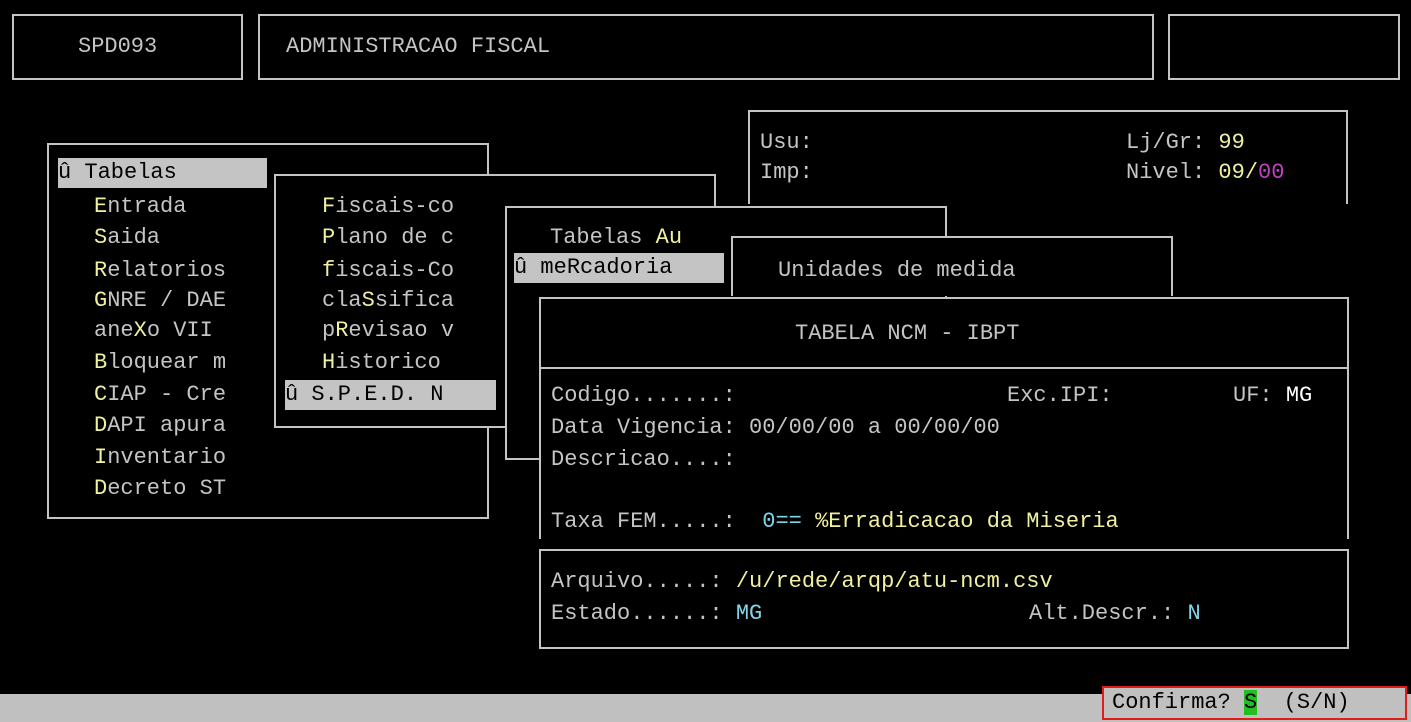 The height and width of the screenshot is (722, 1411). I want to click on submenu-mercadoria: Unidades de medida, so click(952, 266).